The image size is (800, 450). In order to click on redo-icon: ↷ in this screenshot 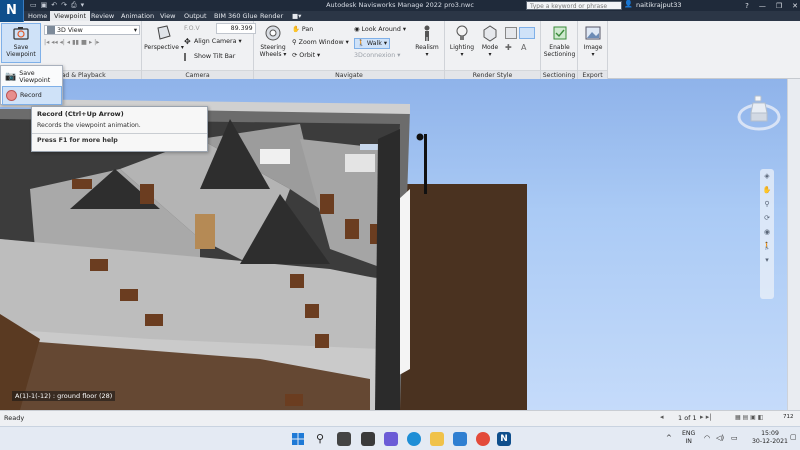, I will do `click(64, 5)`.